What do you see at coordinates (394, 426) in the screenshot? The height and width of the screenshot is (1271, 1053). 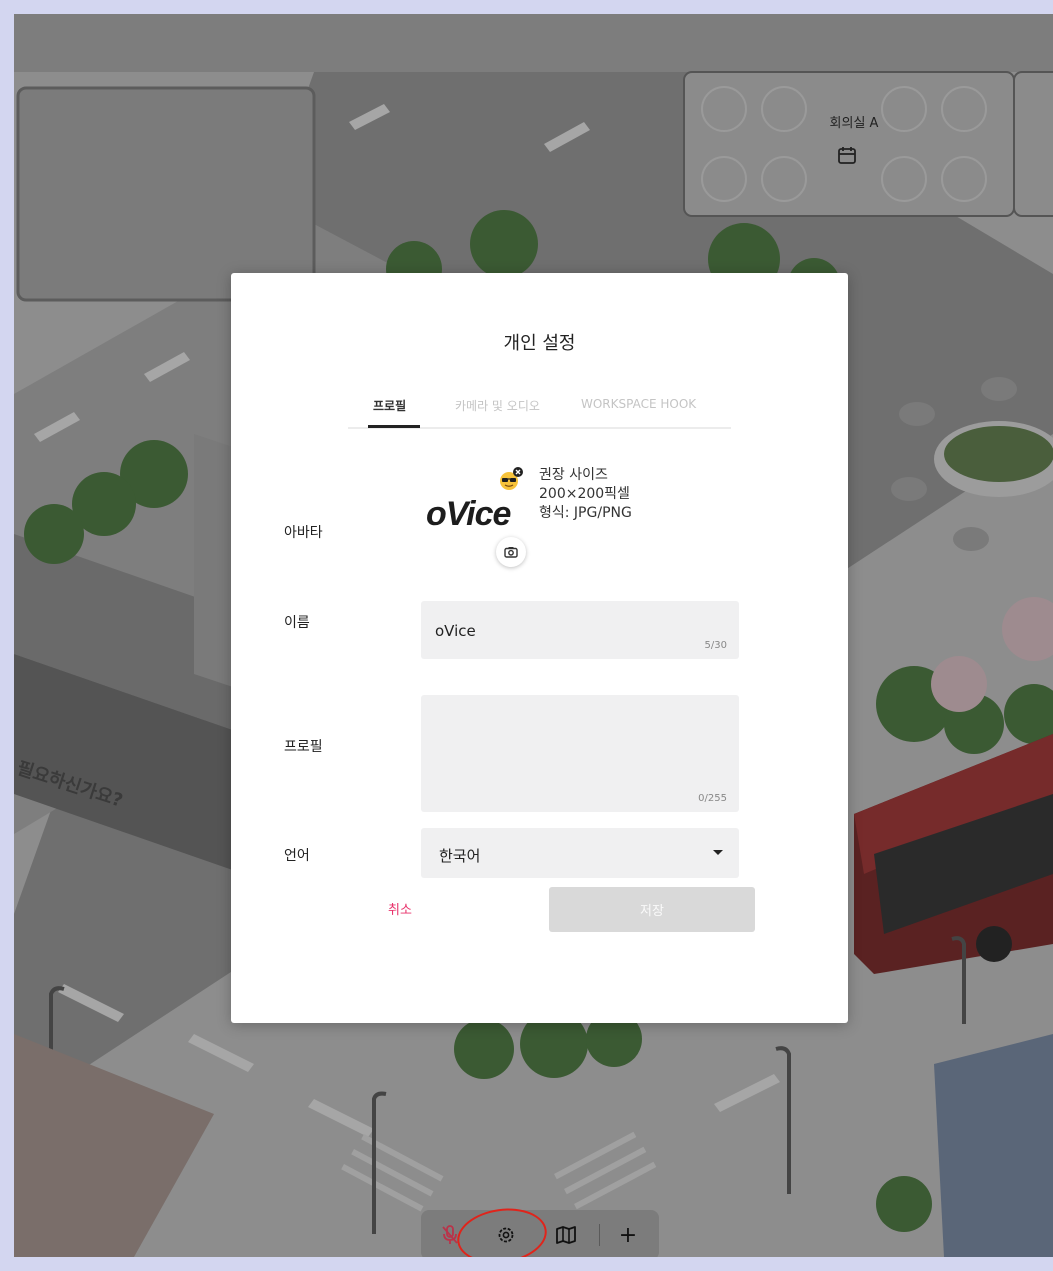 I see `active-tab-indicator` at bounding box center [394, 426].